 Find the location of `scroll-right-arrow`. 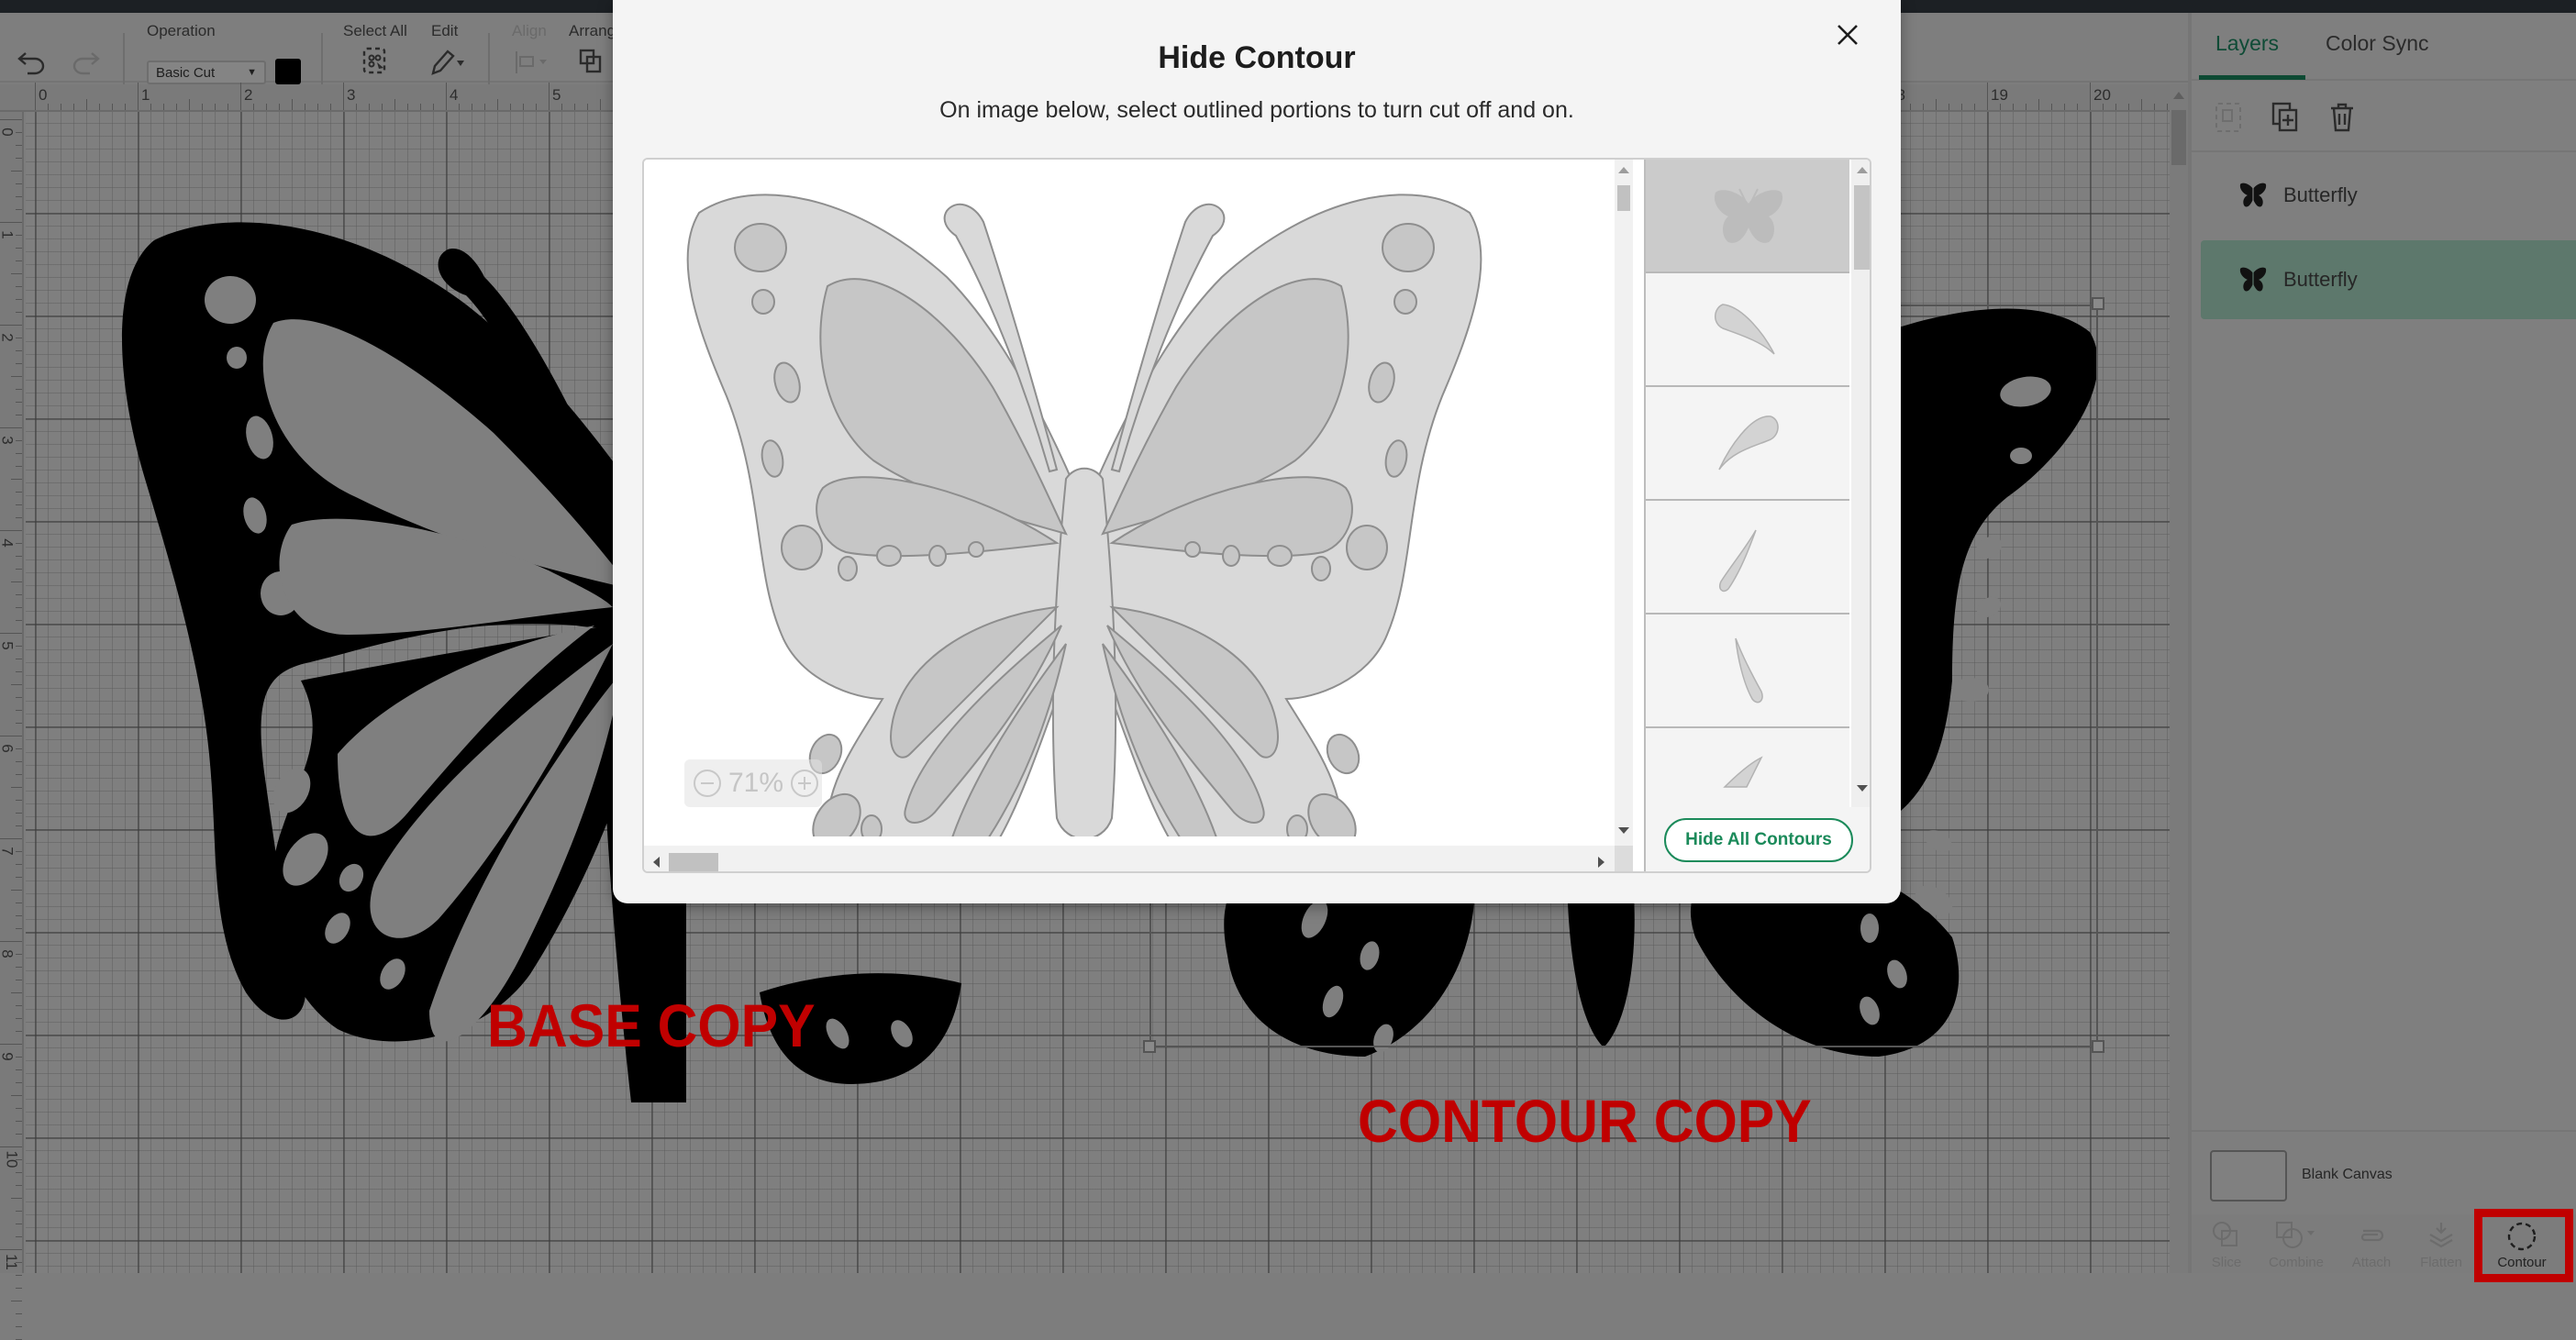

scroll-right-arrow is located at coordinates (1601, 862).